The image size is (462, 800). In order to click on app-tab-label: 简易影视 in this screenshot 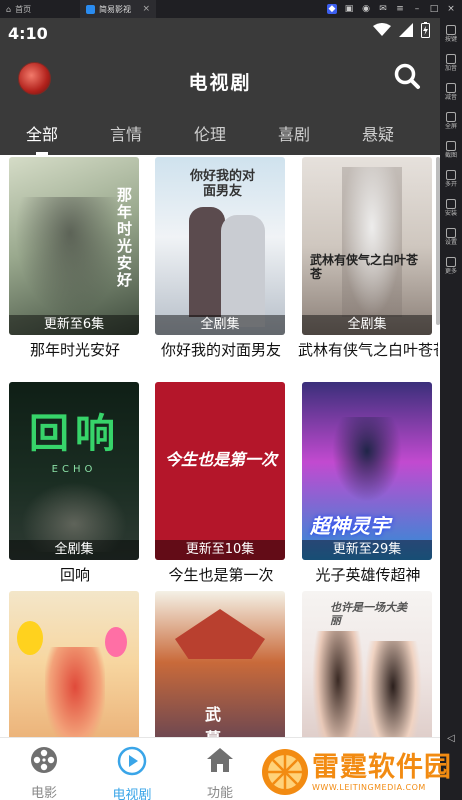, I will do `click(115, 9)`.